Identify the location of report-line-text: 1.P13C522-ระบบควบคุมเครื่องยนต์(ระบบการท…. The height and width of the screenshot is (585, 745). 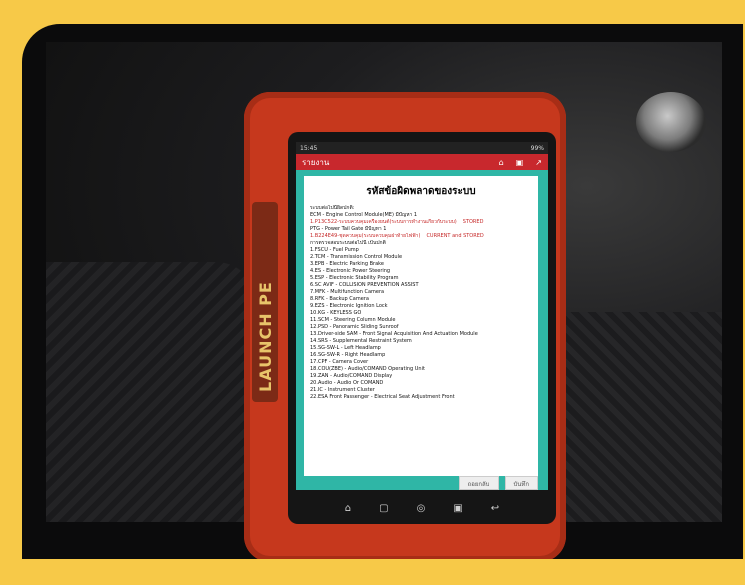
(383, 222).